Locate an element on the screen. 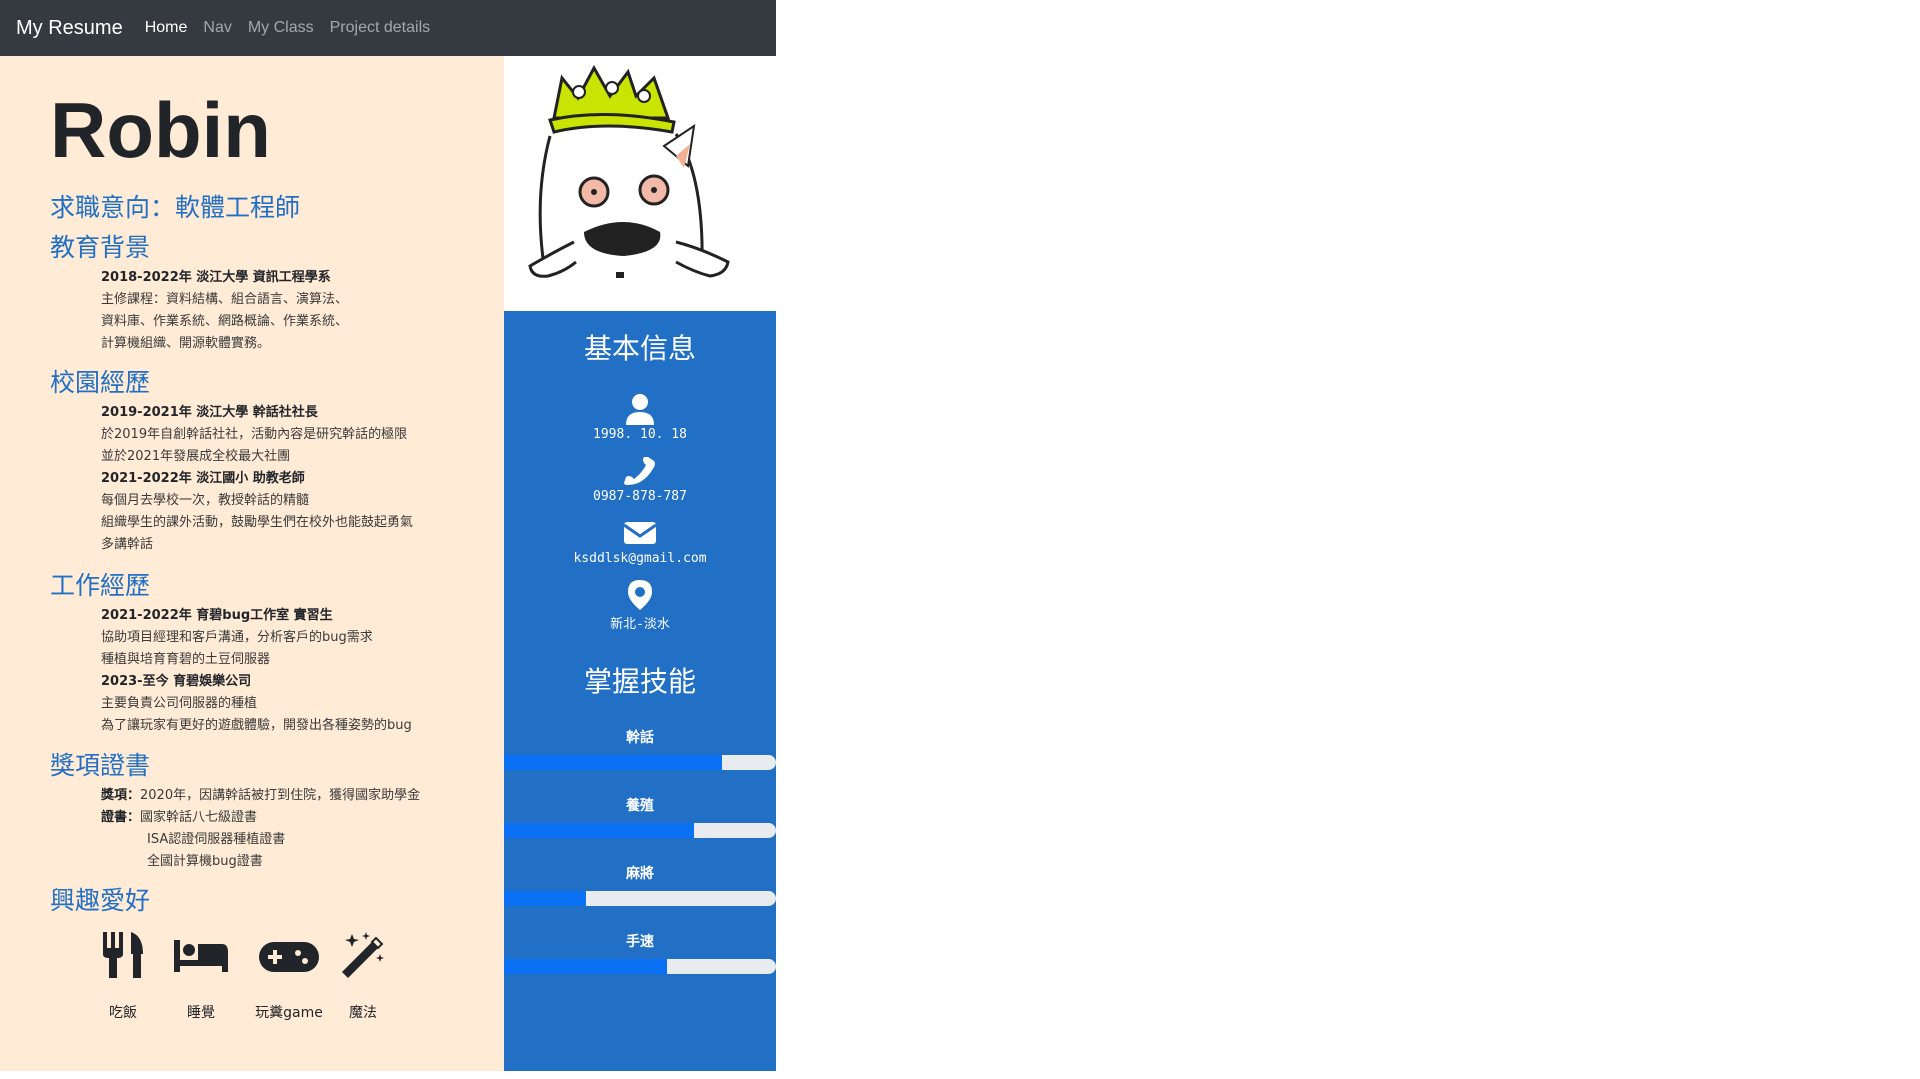 This screenshot has height=1079, width=1920. hobbies-list: 吃飯 睡覺 玩糞game 魔法 is located at coordinates (248, 980).